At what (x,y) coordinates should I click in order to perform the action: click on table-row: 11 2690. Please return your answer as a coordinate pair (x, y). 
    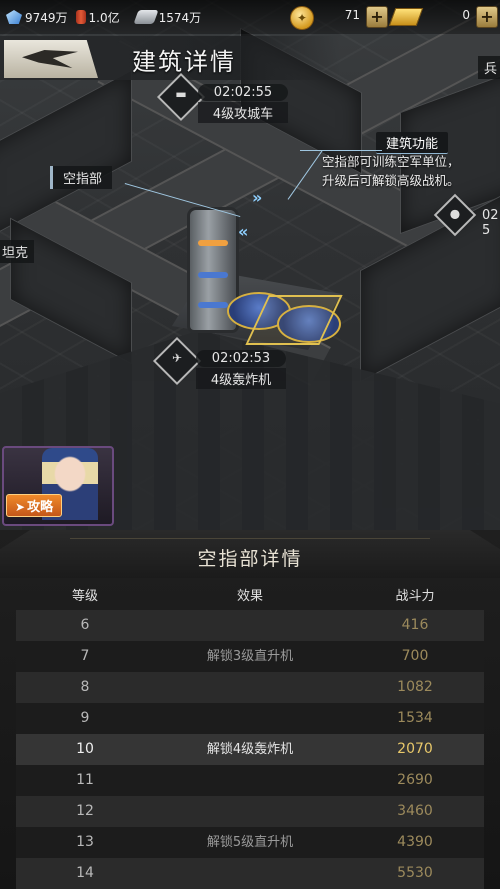
    Looking at the image, I should click on (250, 780).